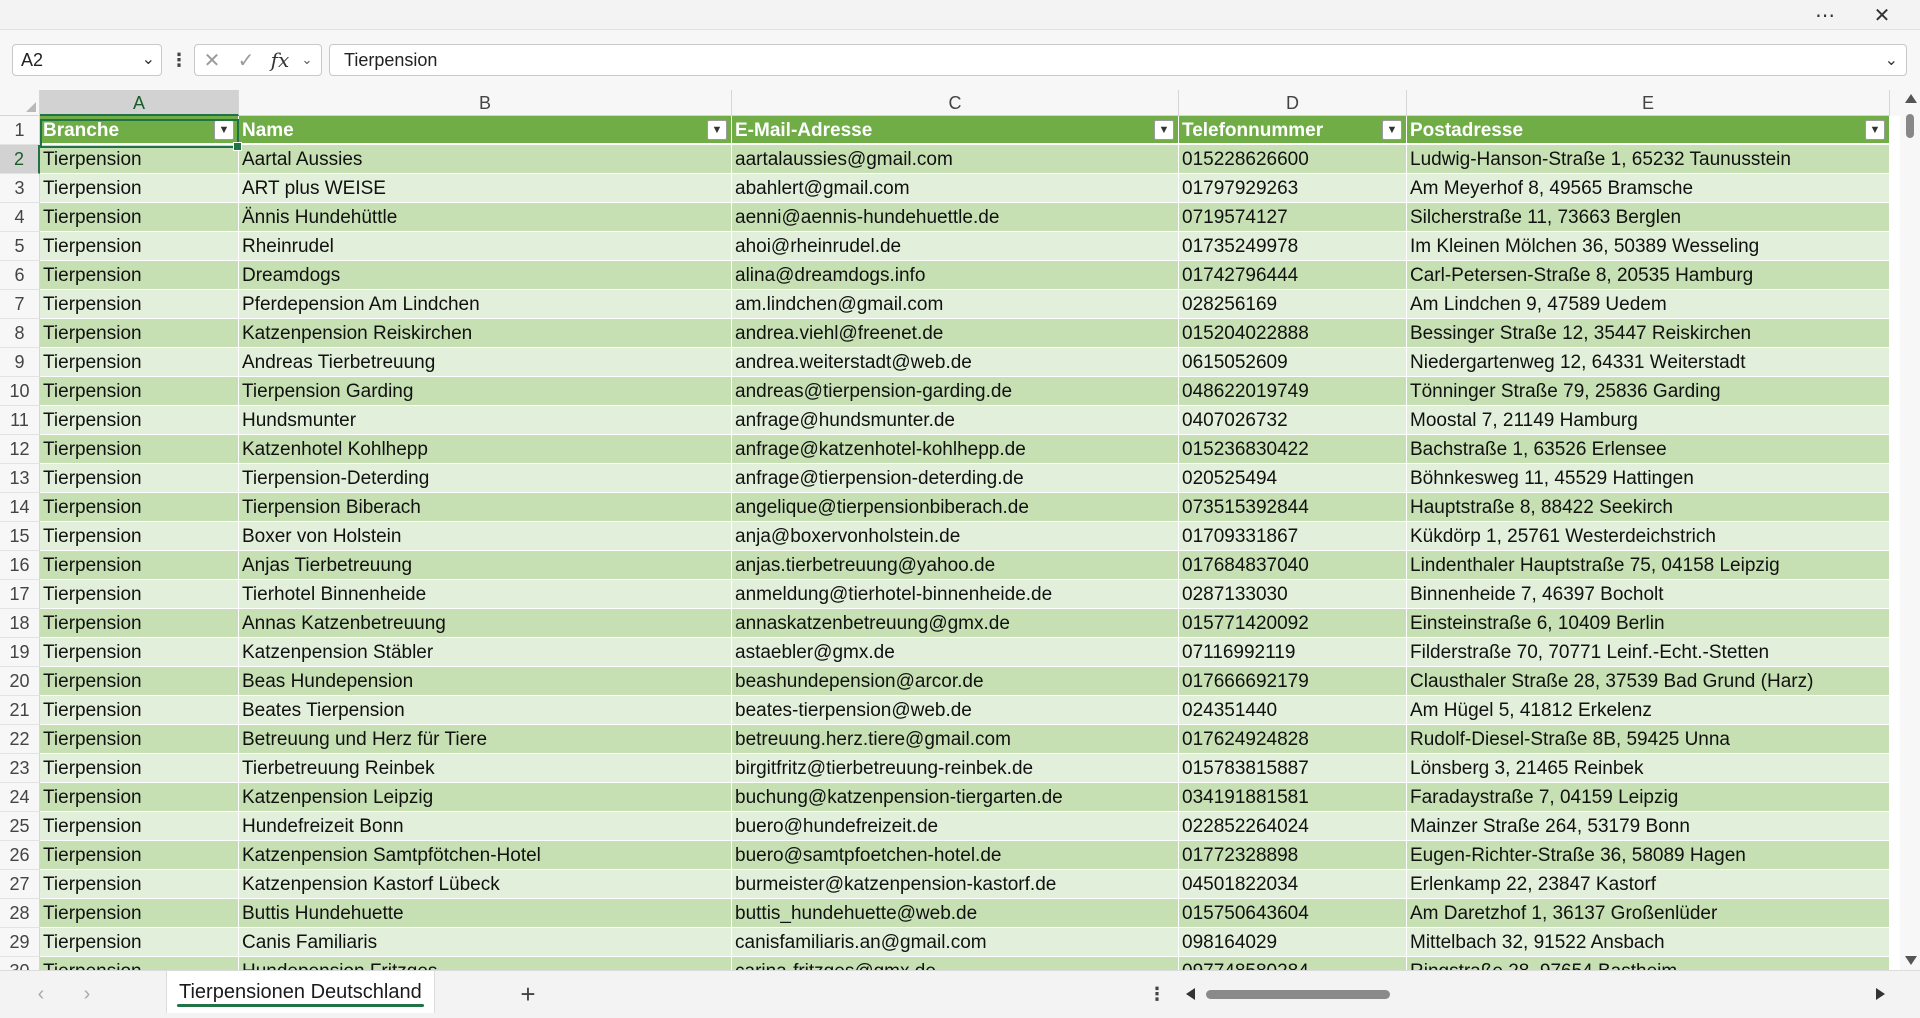 This screenshot has height=1018, width=1920. Describe the element at coordinates (20, 217) in the screenshot. I see `row-header: 4` at that location.